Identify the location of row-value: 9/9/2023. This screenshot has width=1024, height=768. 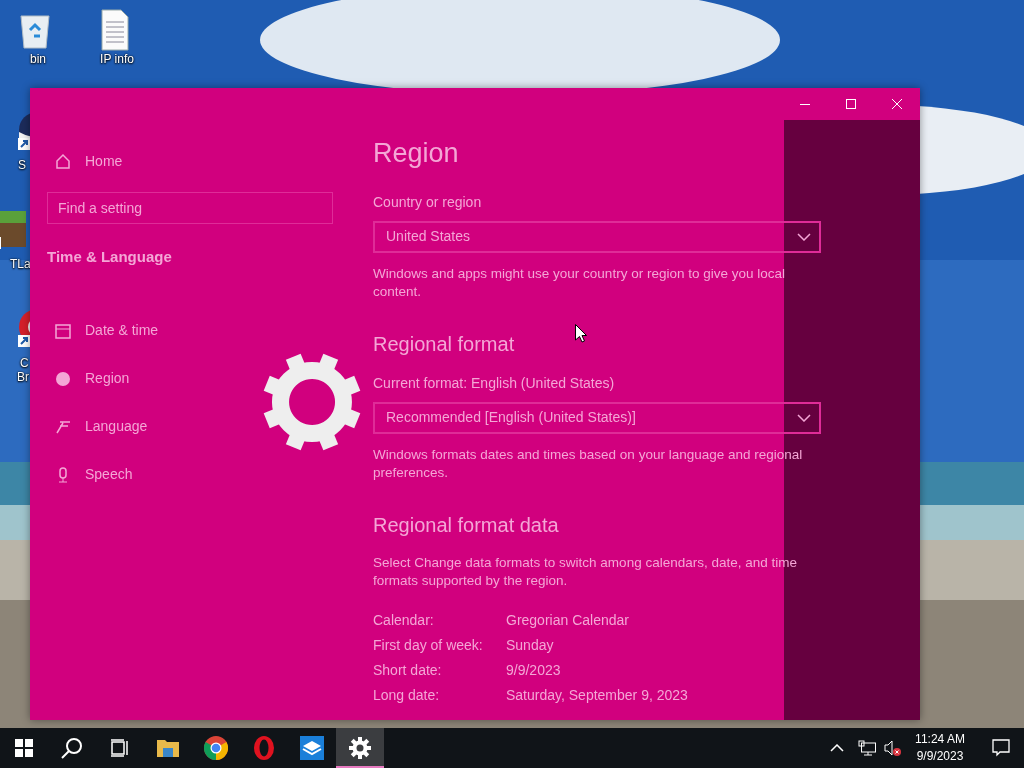
(533, 670).